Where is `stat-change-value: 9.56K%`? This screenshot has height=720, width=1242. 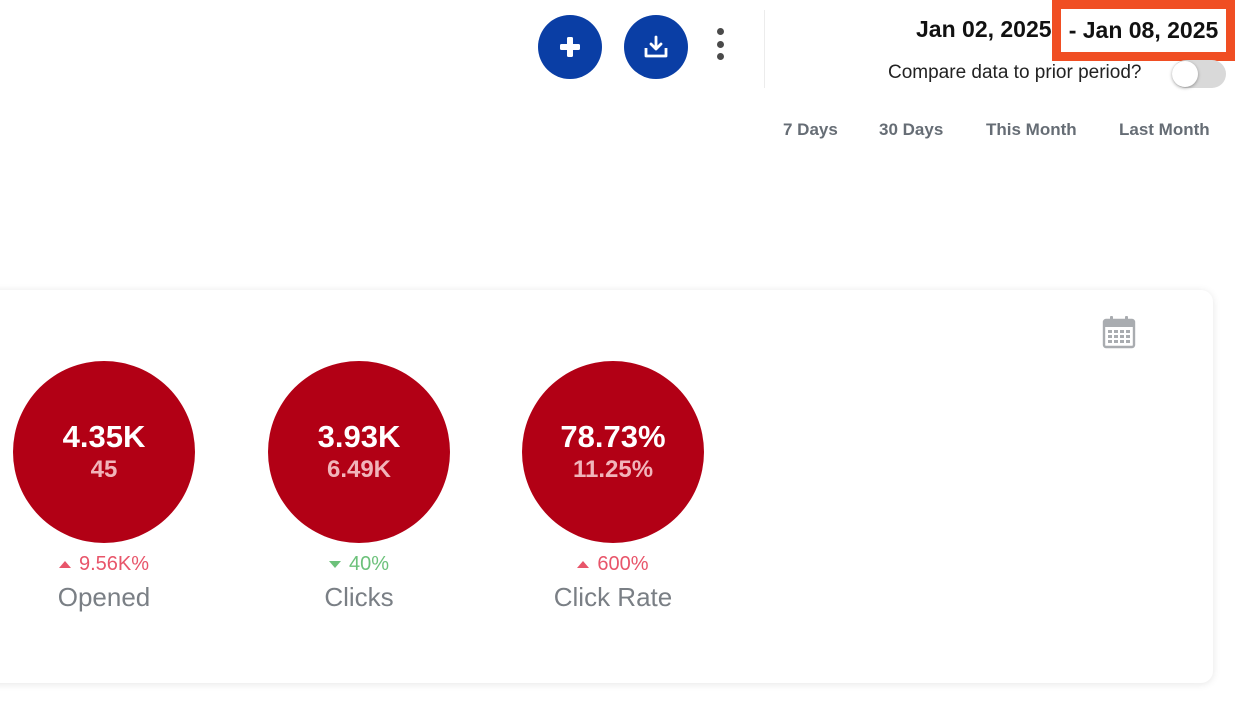 stat-change-value: 9.56K% is located at coordinates (114, 563).